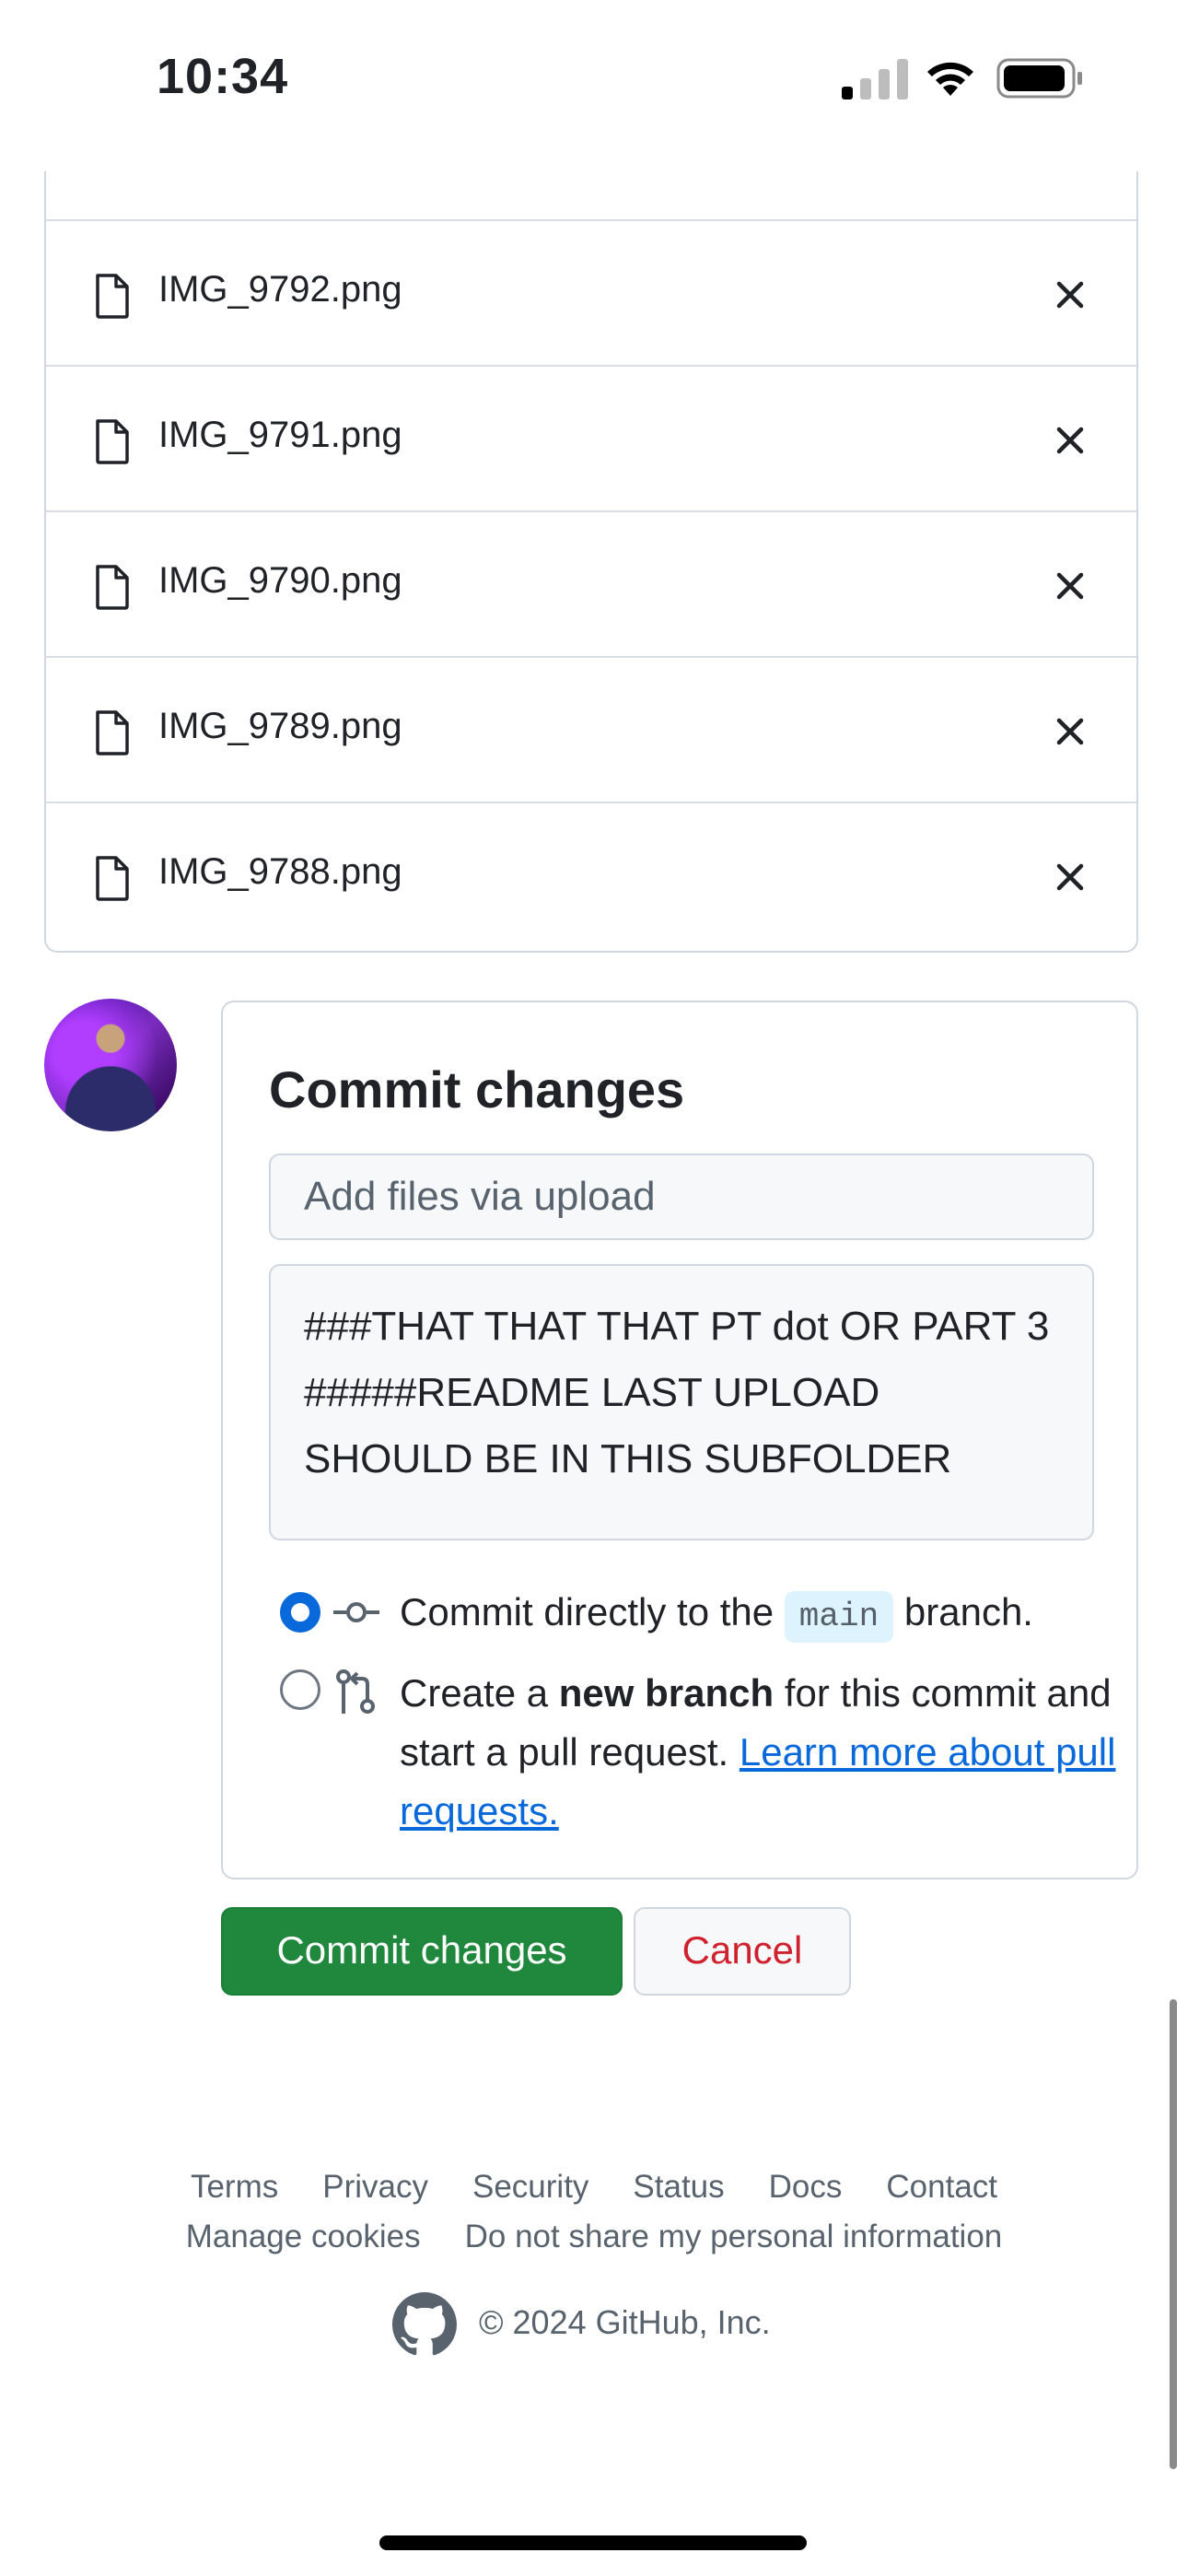 This screenshot has width=1188, height=2576. What do you see at coordinates (591, 437) in the screenshot?
I see `file-row: IMG_9791.png` at bounding box center [591, 437].